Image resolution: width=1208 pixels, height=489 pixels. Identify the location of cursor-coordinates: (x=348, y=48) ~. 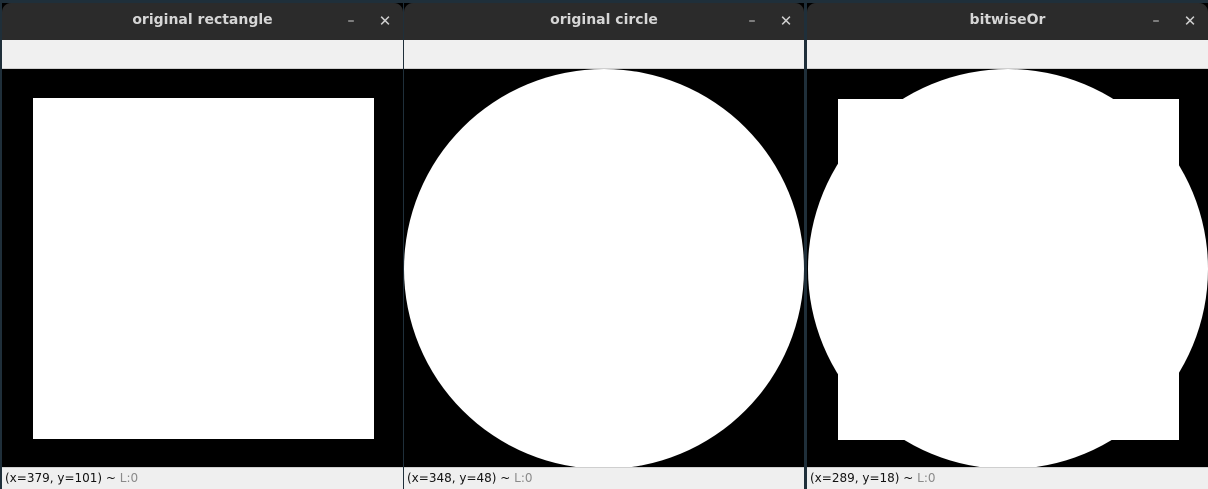
(461, 478).